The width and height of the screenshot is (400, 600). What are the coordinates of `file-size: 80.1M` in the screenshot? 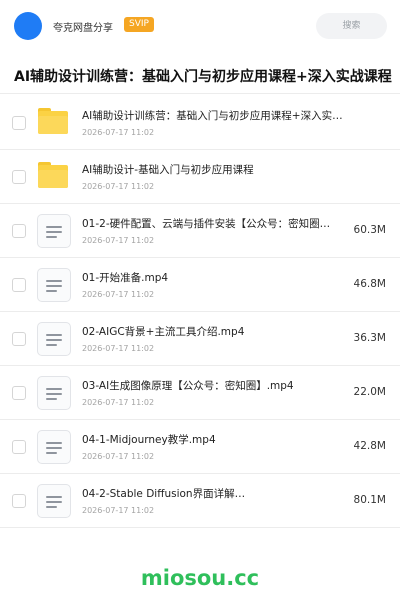 It's located at (369, 500).